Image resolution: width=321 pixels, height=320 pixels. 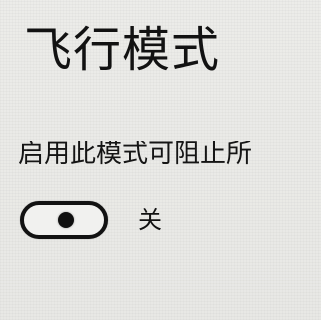 I want to click on airplane-mode-description: 启用此模式可阻止所, so click(x=135, y=154).